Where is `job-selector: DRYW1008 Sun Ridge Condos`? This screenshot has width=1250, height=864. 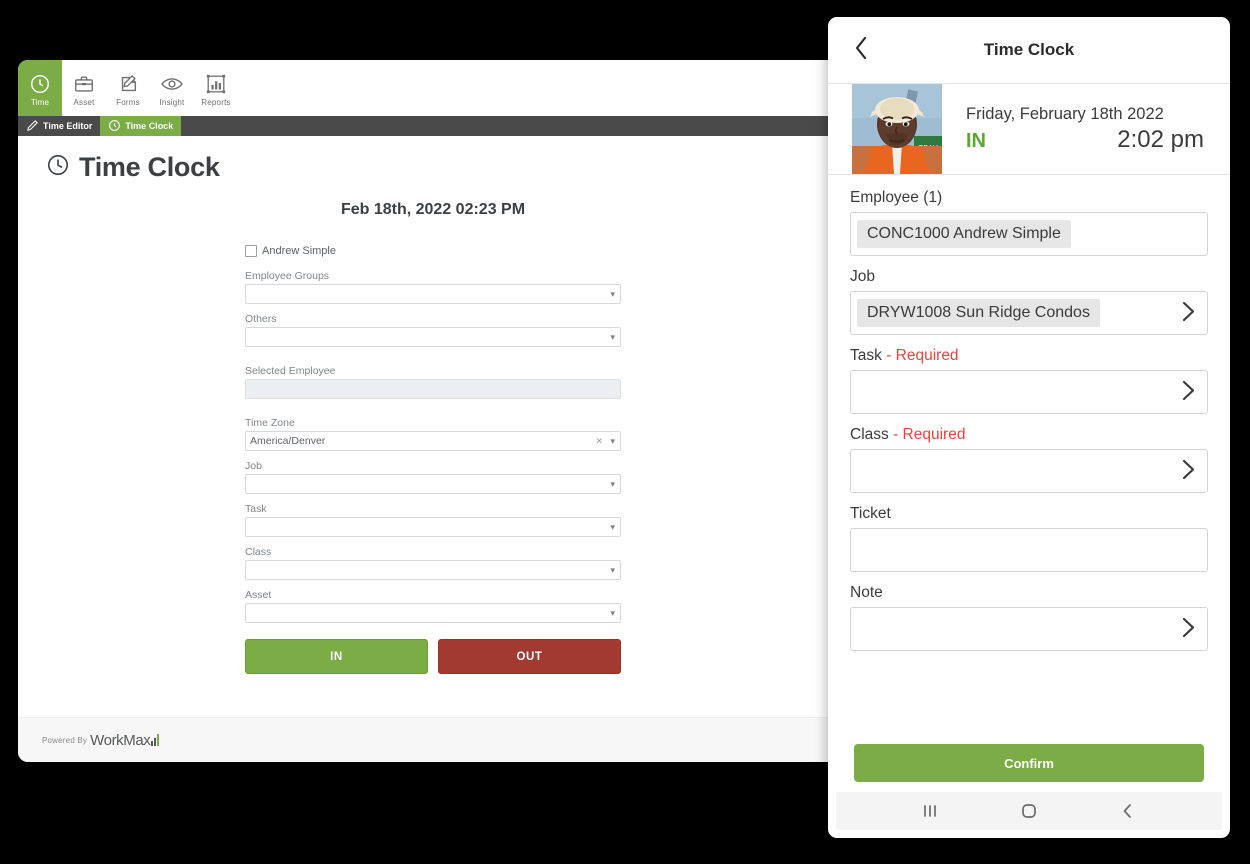
job-selector: DRYW1008 Sun Ridge Condos is located at coordinates (1029, 313).